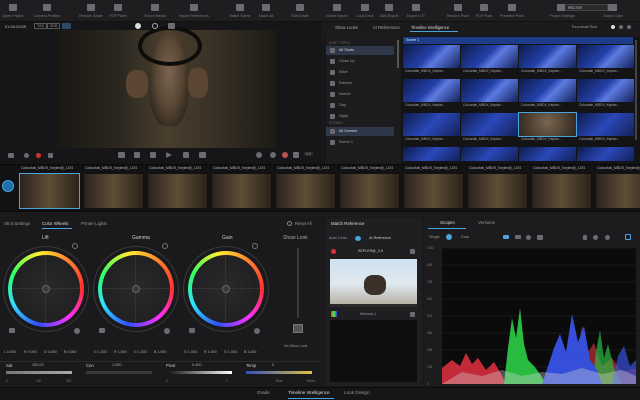  Describe the element at coordinates (613, 27) in the screenshot. I see `thumb-size-small-icon` at that location.